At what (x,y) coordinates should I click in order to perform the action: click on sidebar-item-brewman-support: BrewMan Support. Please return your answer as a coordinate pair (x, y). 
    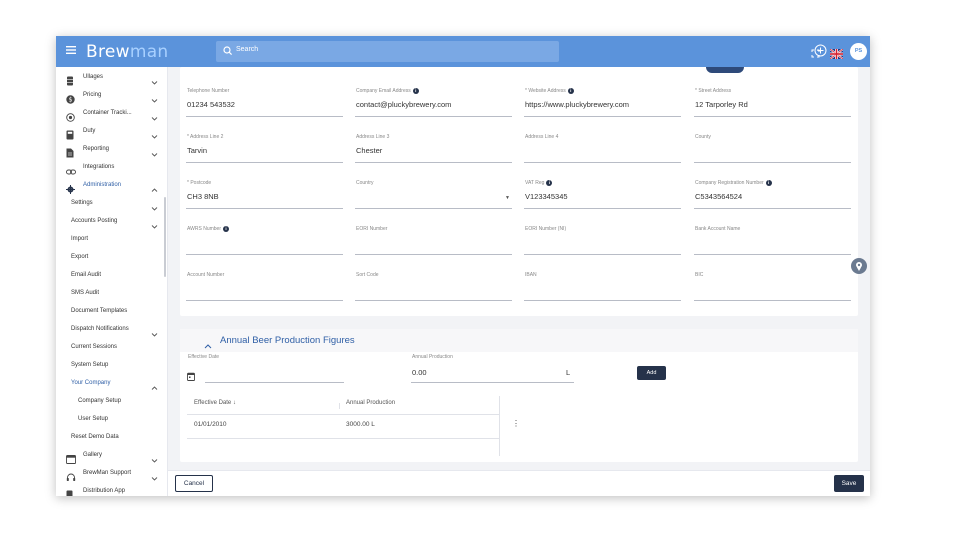
    Looking at the image, I should click on (112, 474).